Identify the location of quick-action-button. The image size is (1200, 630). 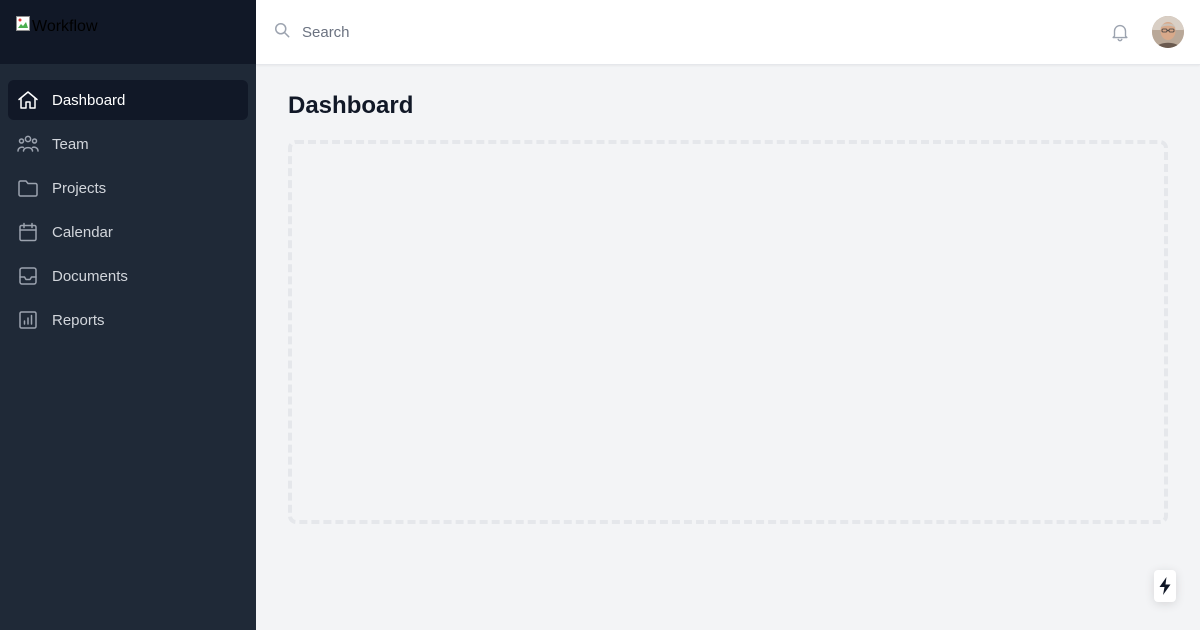
(1165, 586).